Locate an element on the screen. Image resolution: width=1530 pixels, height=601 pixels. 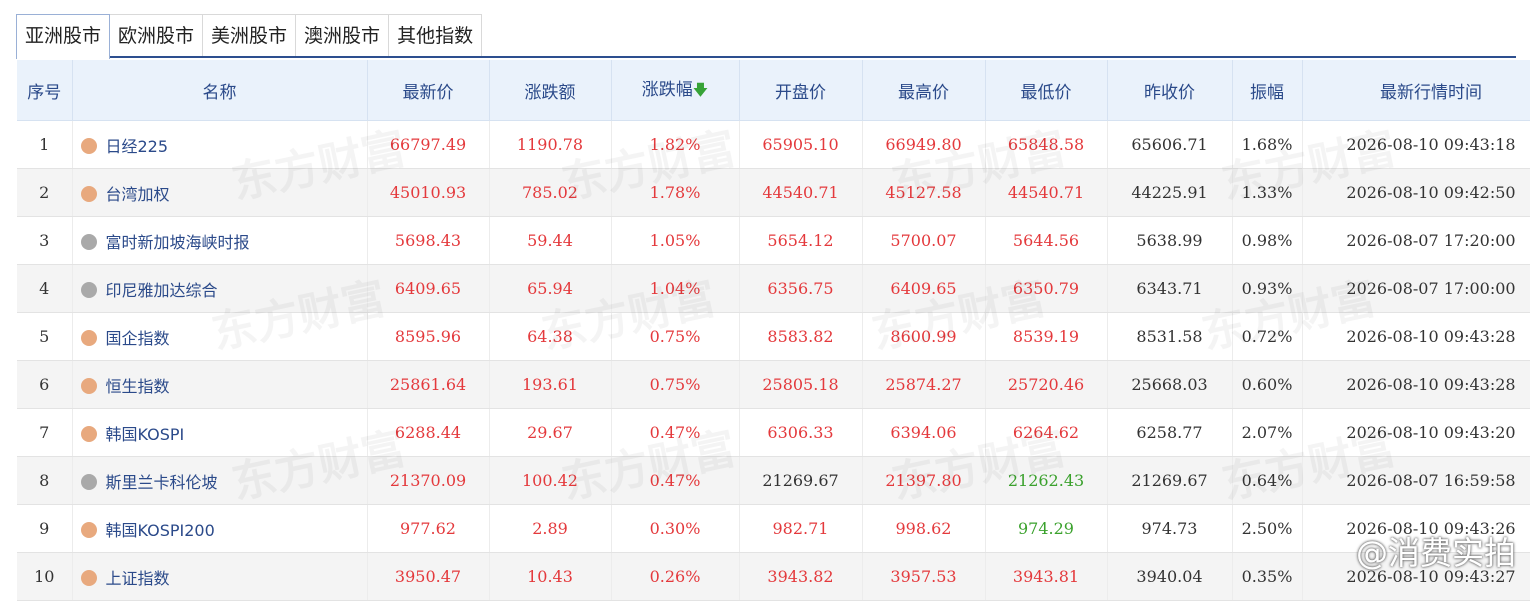
cell-change: 10.43 is located at coordinates (550, 576).